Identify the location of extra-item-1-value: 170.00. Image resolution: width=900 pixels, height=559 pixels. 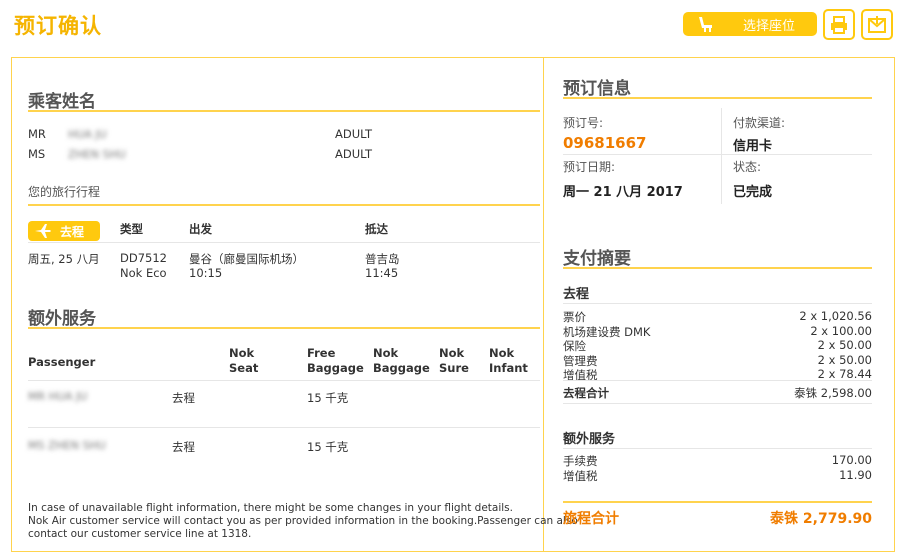
(851, 460).